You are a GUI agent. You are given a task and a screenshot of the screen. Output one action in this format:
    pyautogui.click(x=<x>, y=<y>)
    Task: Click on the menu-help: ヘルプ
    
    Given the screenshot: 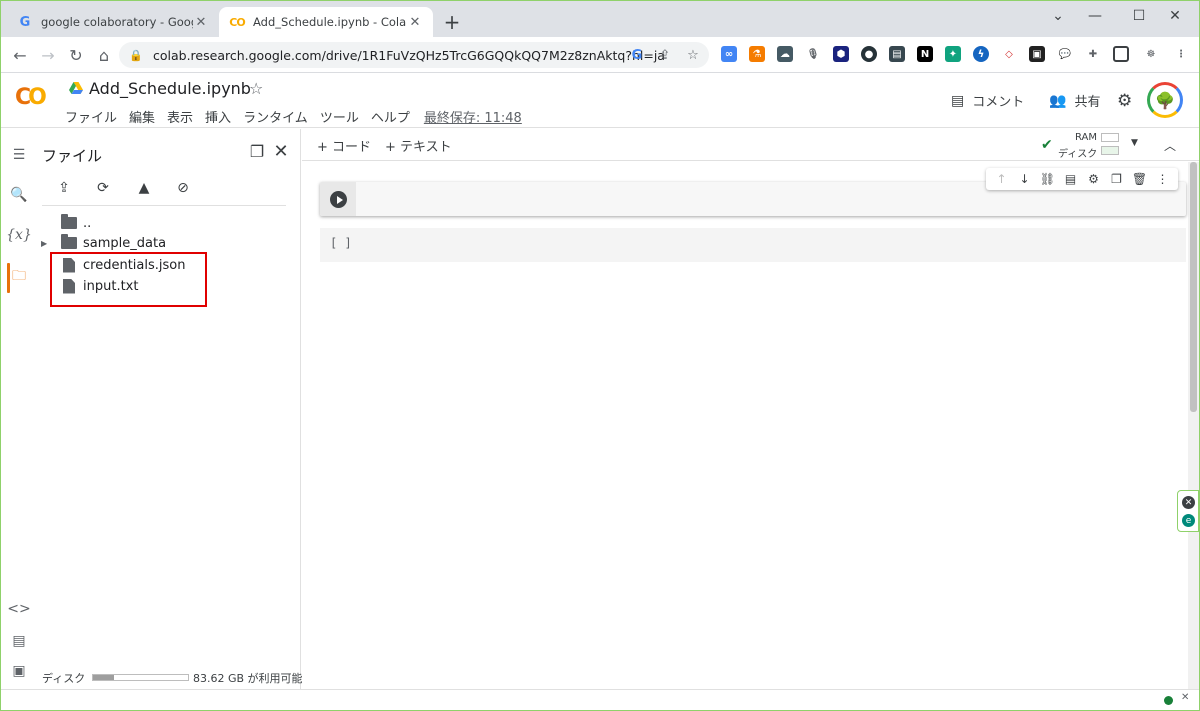 What is the action you would take?
    pyautogui.click(x=390, y=116)
    